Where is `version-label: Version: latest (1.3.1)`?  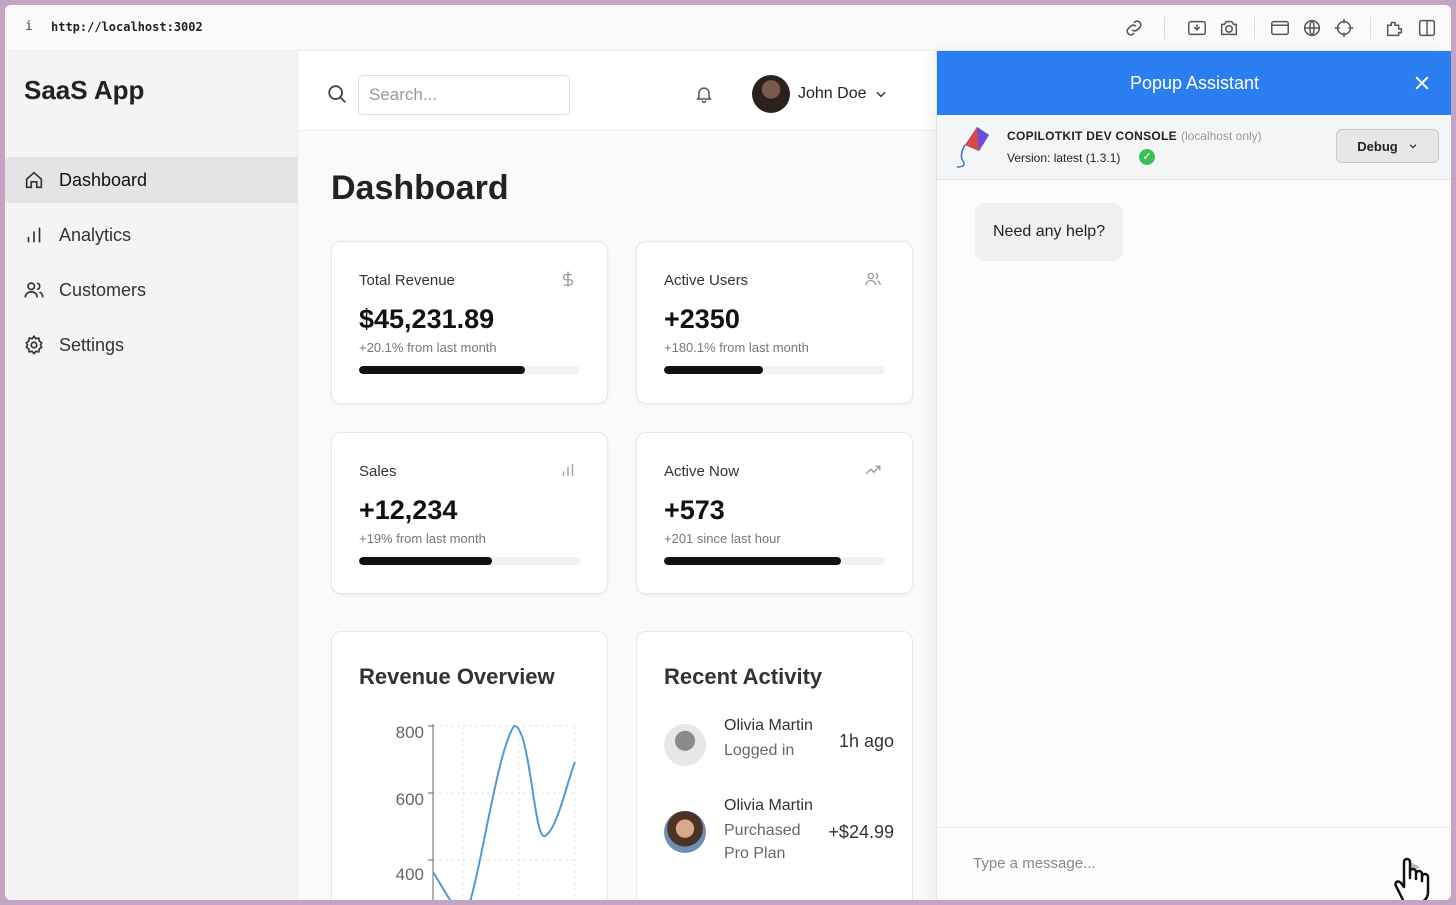
version-label: Version: latest (1.3.1) is located at coordinates (1064, 158).